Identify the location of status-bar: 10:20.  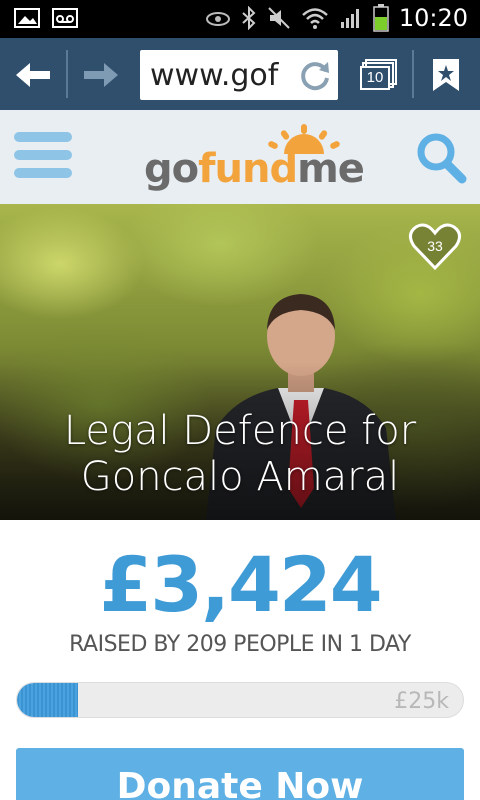
(240, 19).